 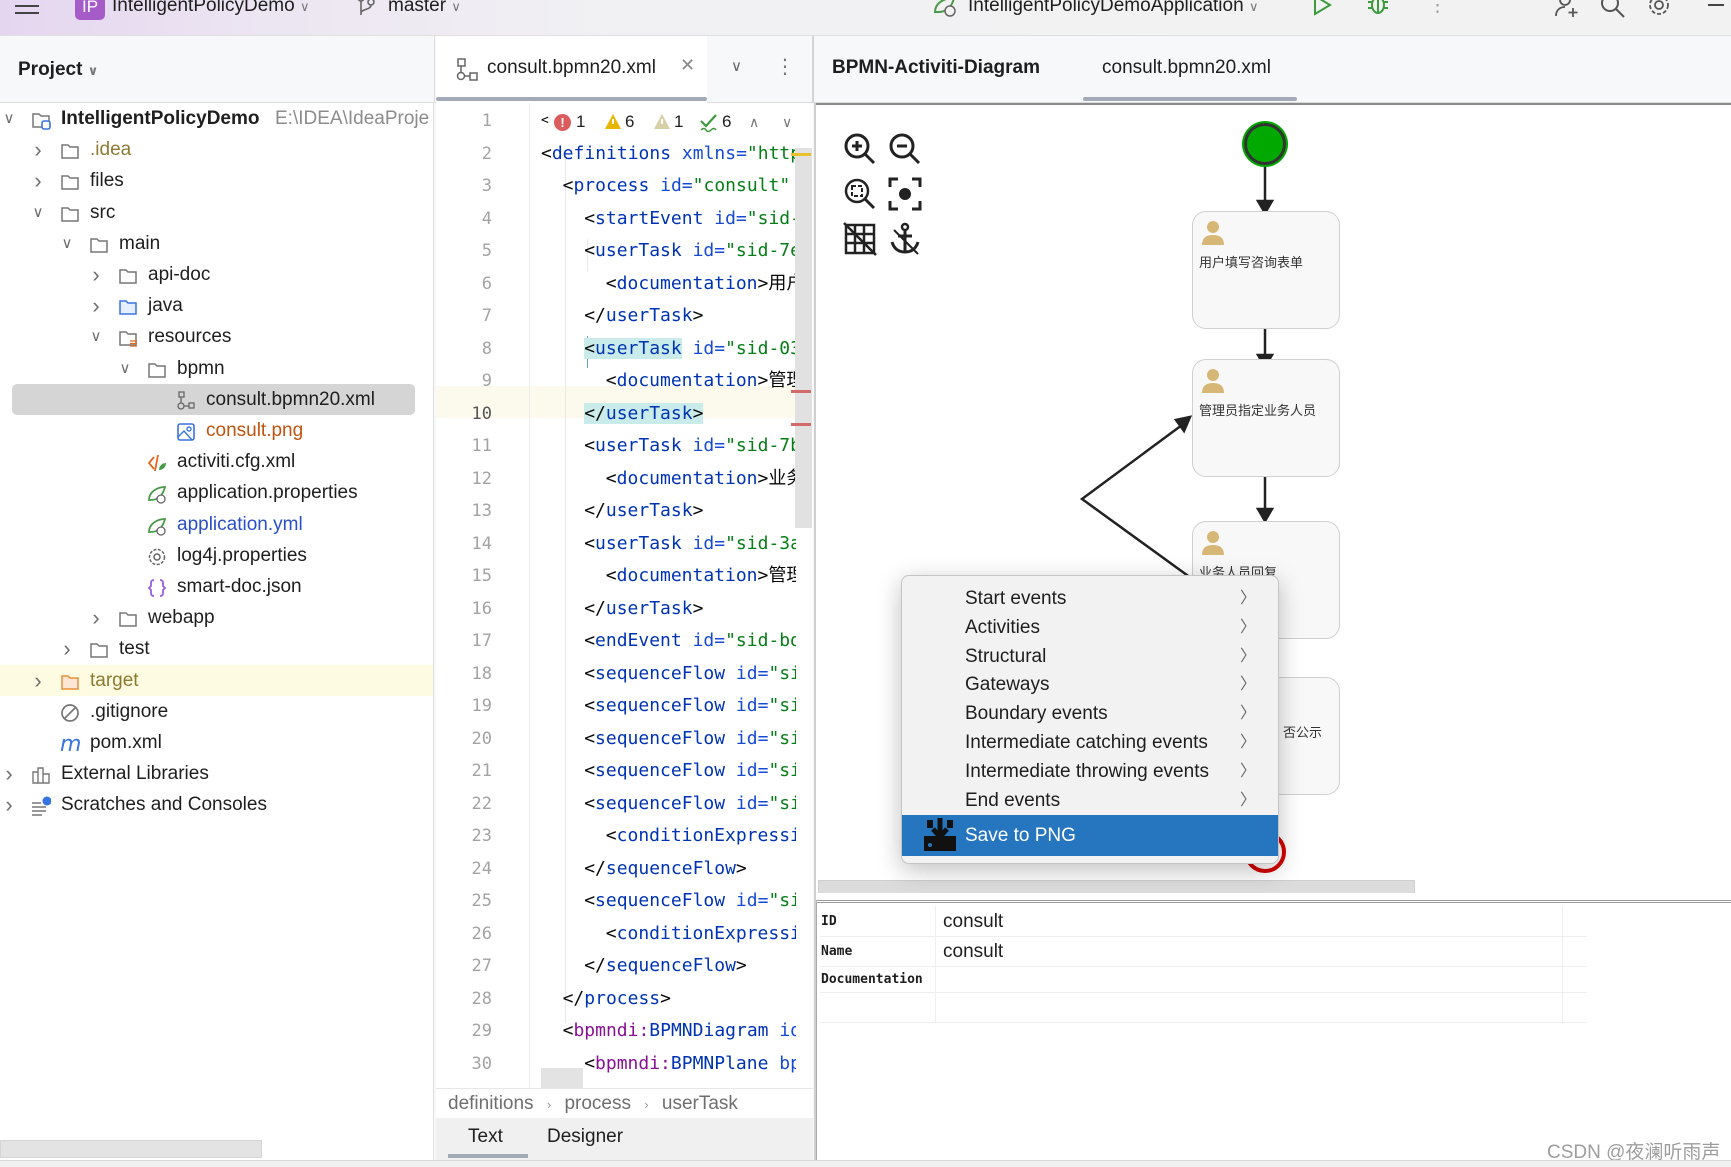 I want to click on search-icon, so click(x=1613, y=10).